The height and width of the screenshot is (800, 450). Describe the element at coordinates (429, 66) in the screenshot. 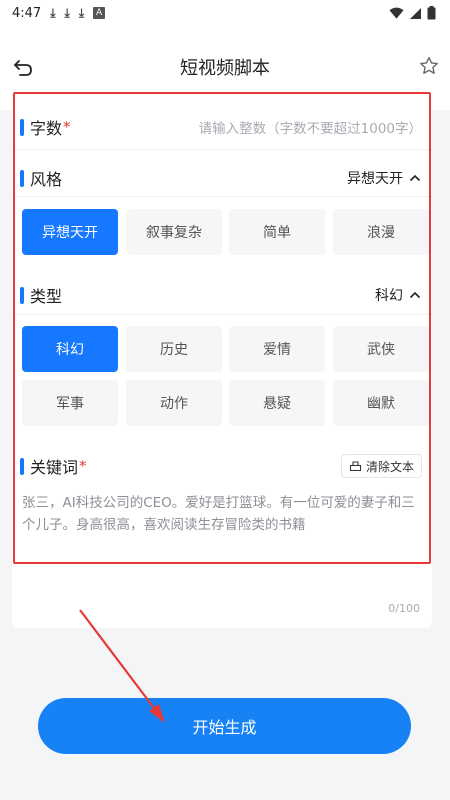

I see `star-icon` at that location.